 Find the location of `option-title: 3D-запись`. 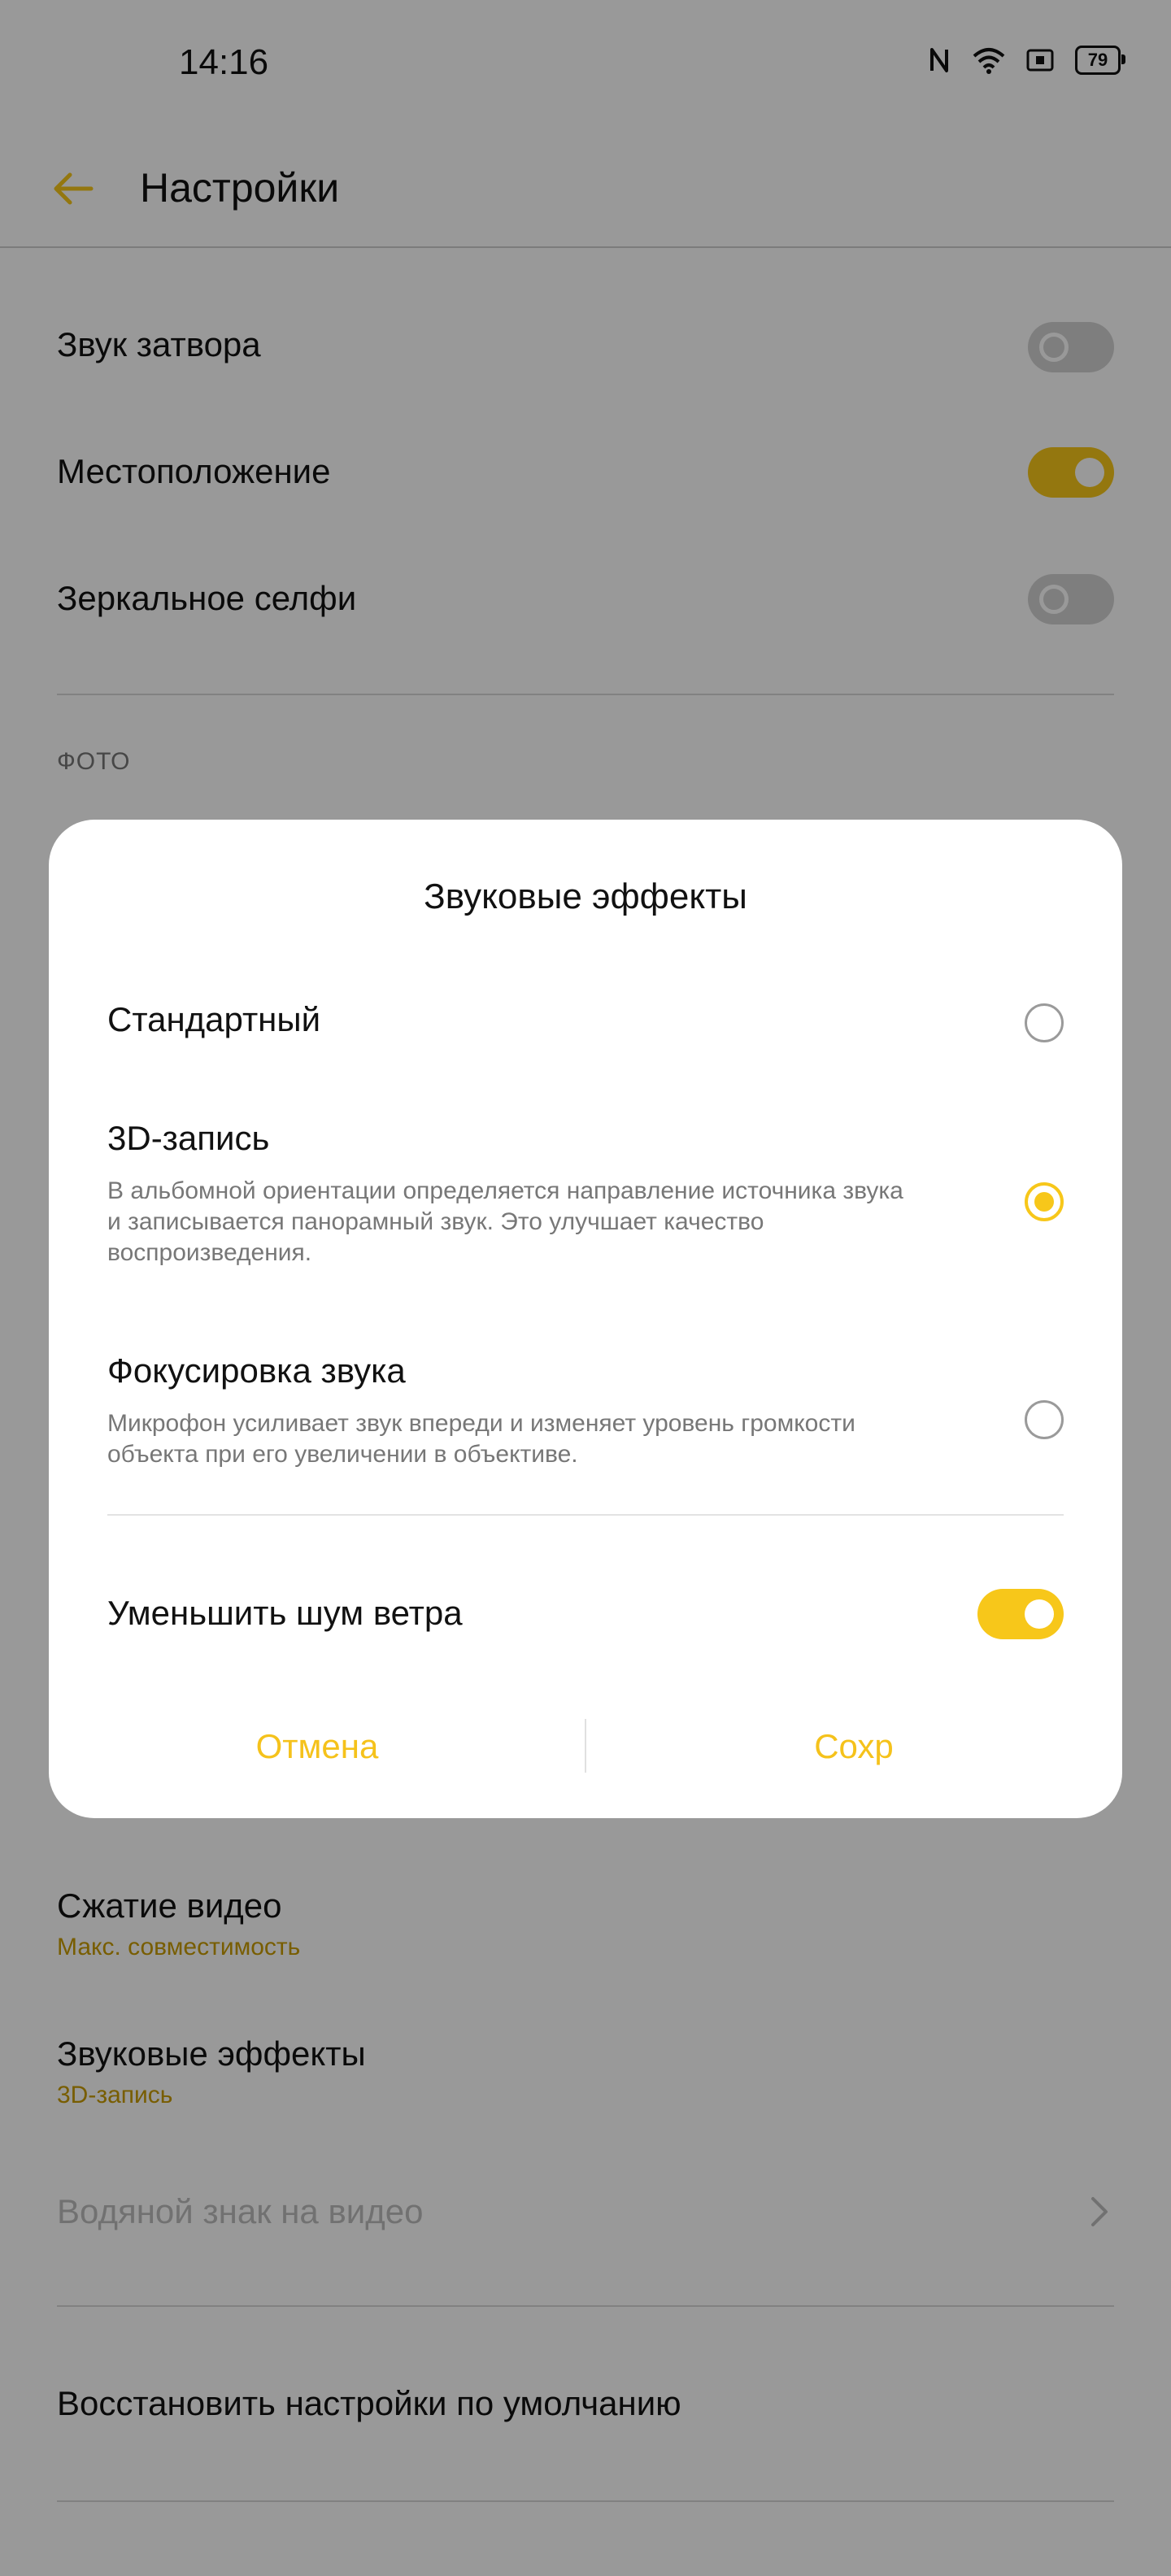

option-title: 3D-запись is located at coordinates (189, 1138).